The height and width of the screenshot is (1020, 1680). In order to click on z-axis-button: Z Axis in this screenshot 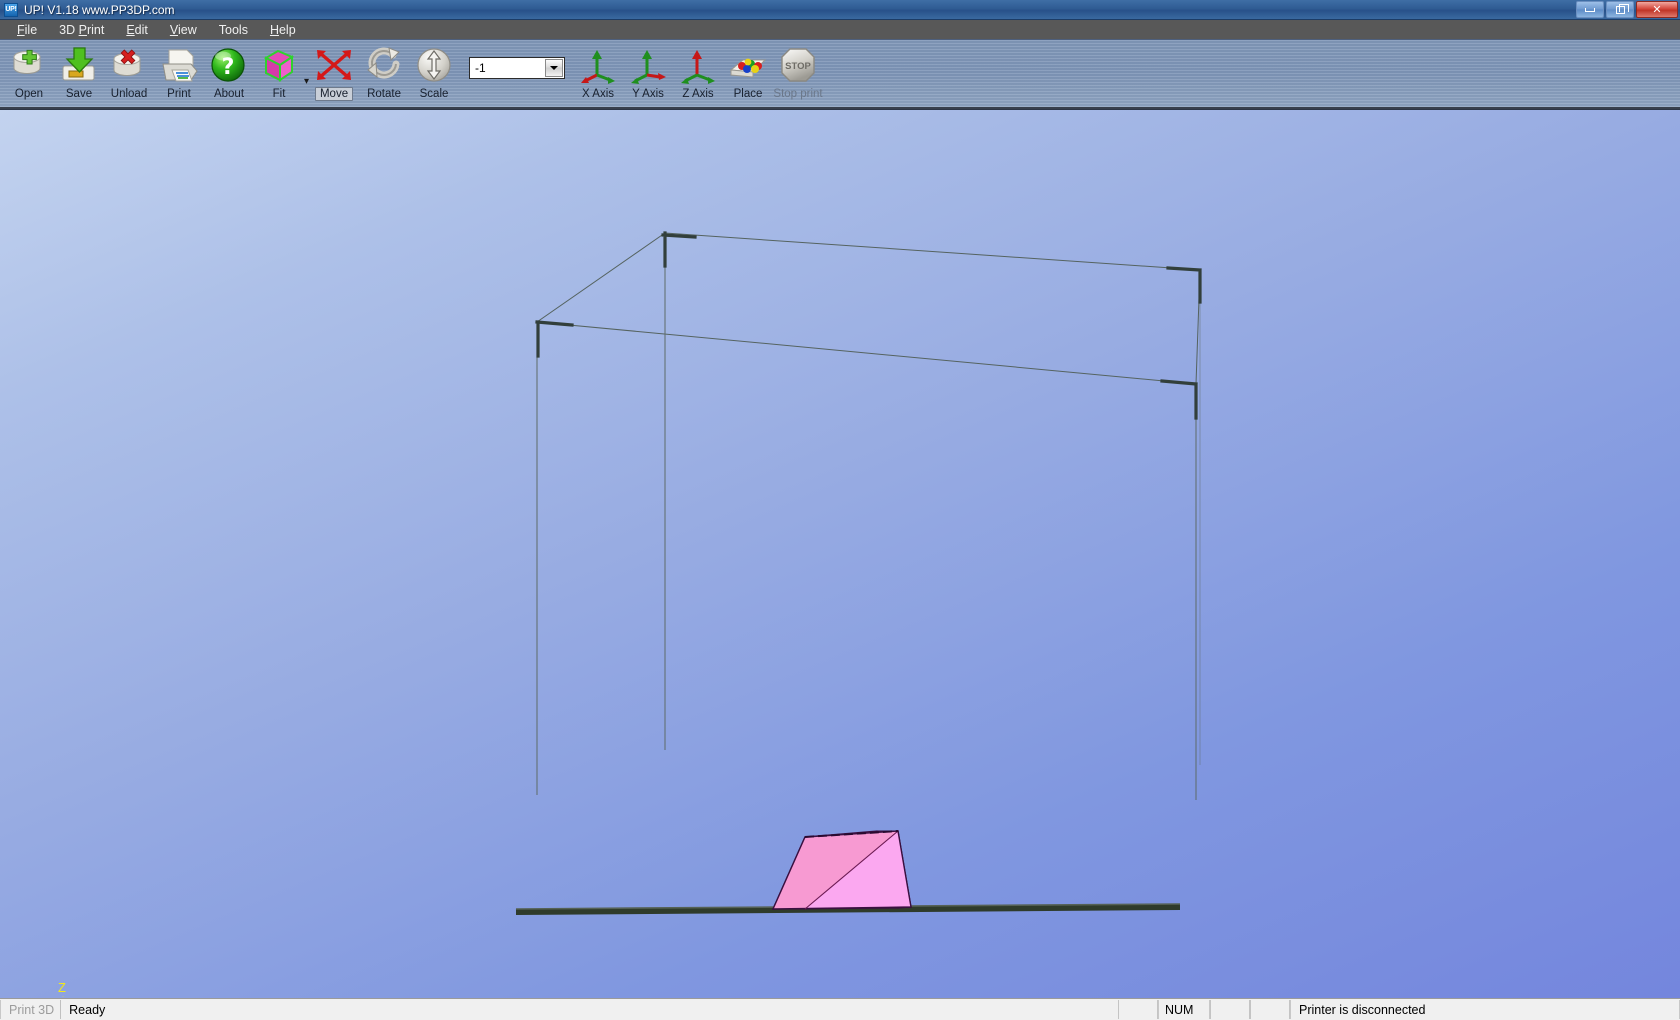, I will do `click(698, 74)`.